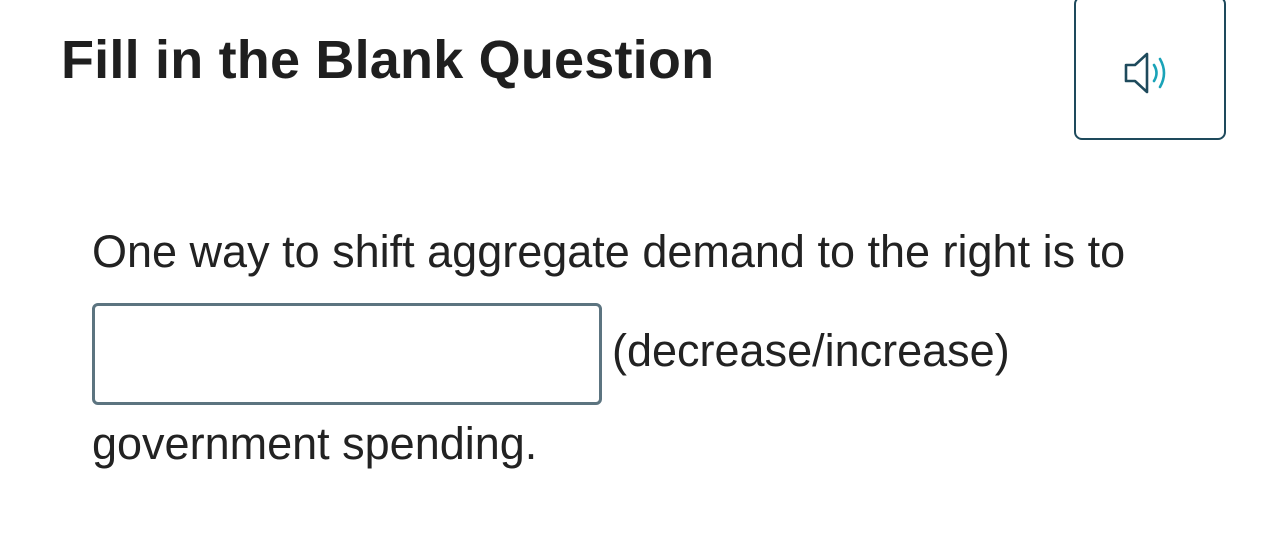  I want to click on answer-hint: (decrease/increase), so click(811, 350).